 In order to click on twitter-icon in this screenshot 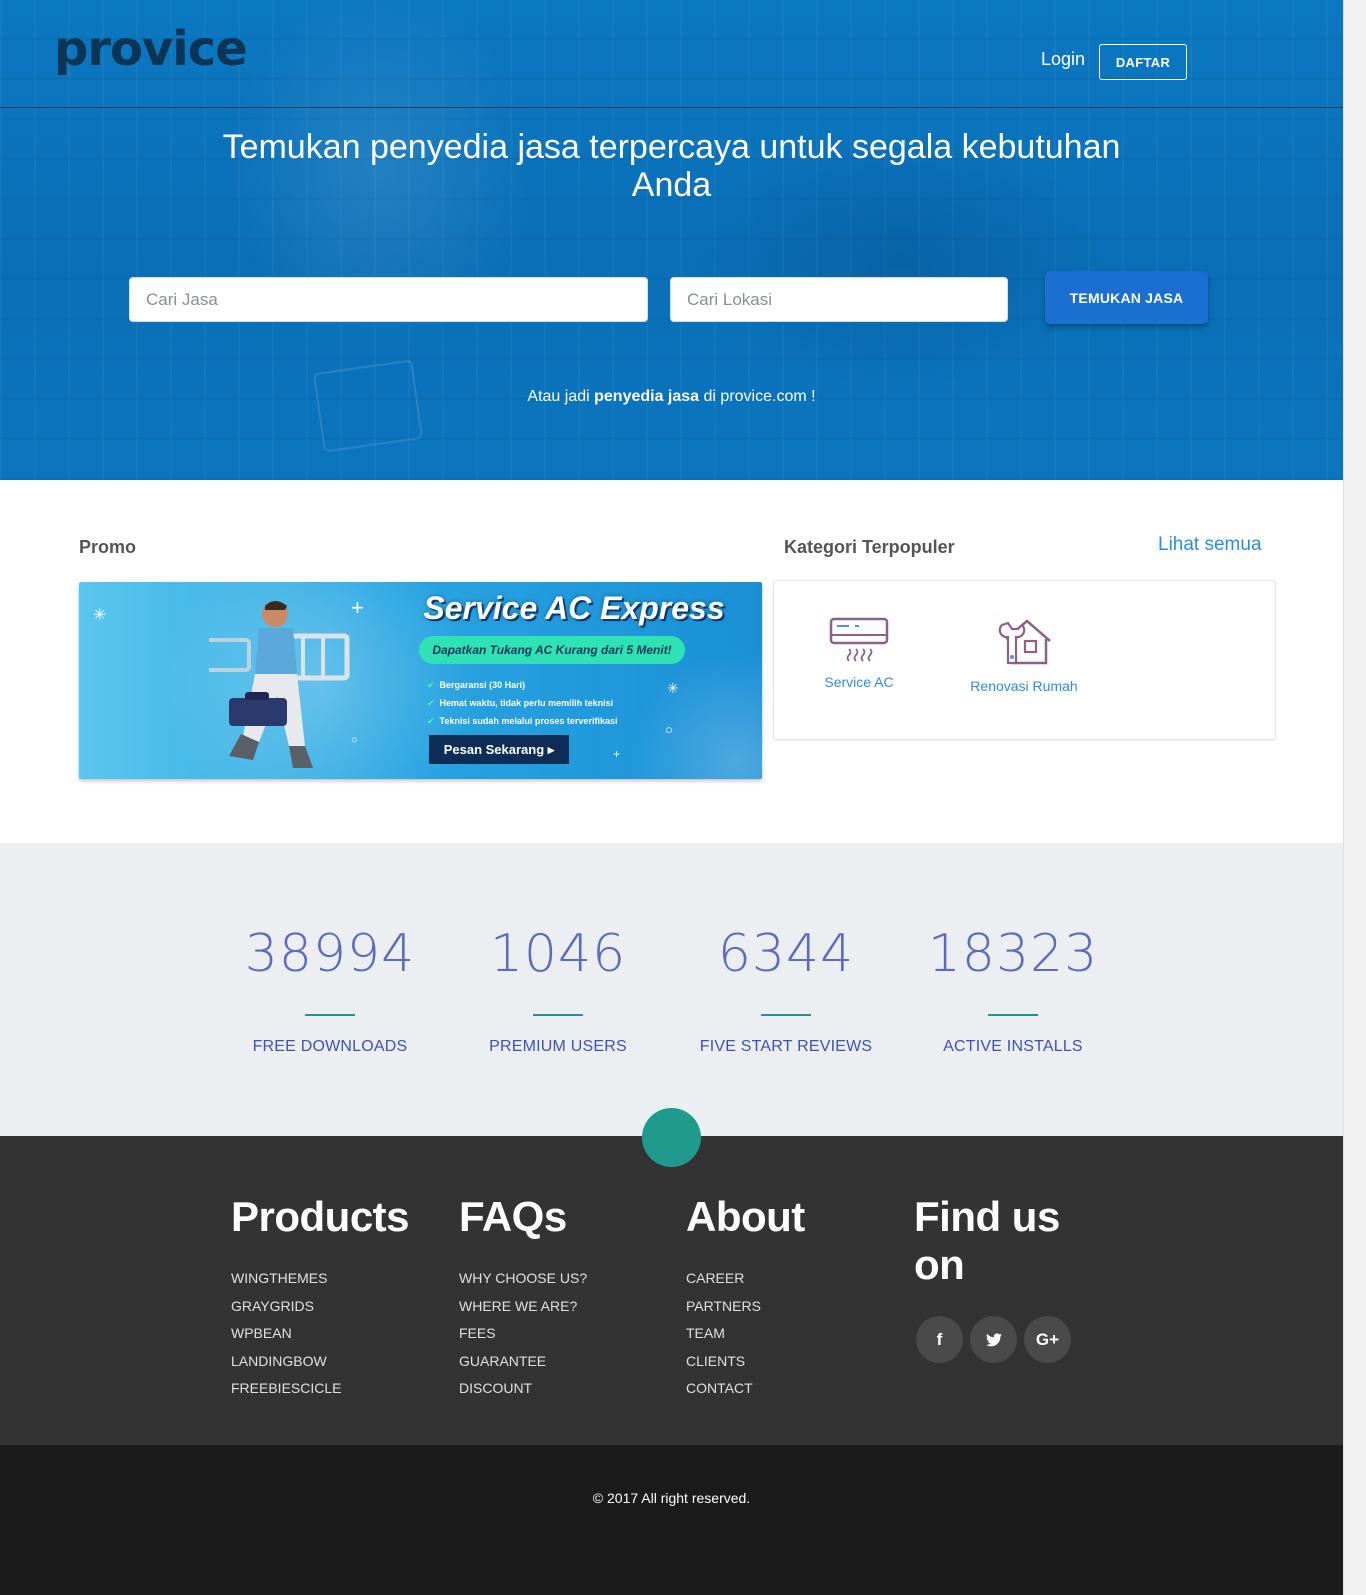, I will do `click(993, 1339)`.